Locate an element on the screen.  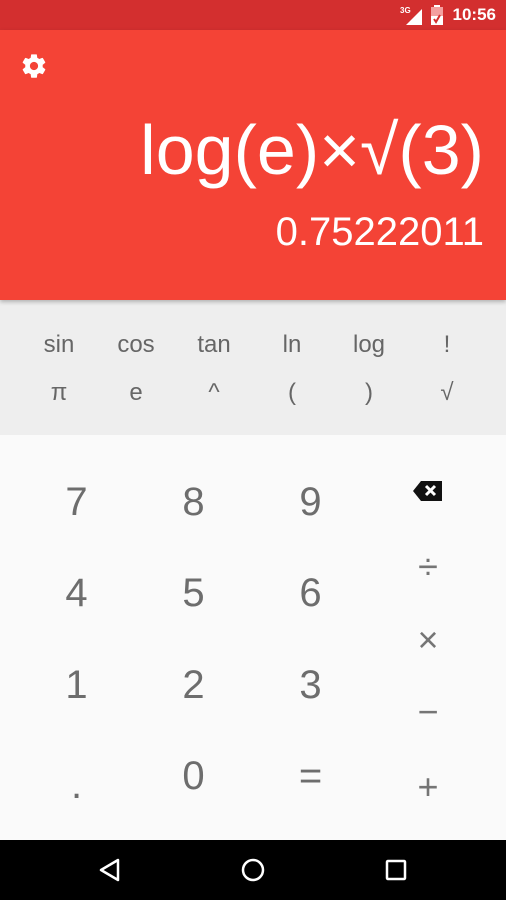
recents-icon is located at coordinates (396, 870).